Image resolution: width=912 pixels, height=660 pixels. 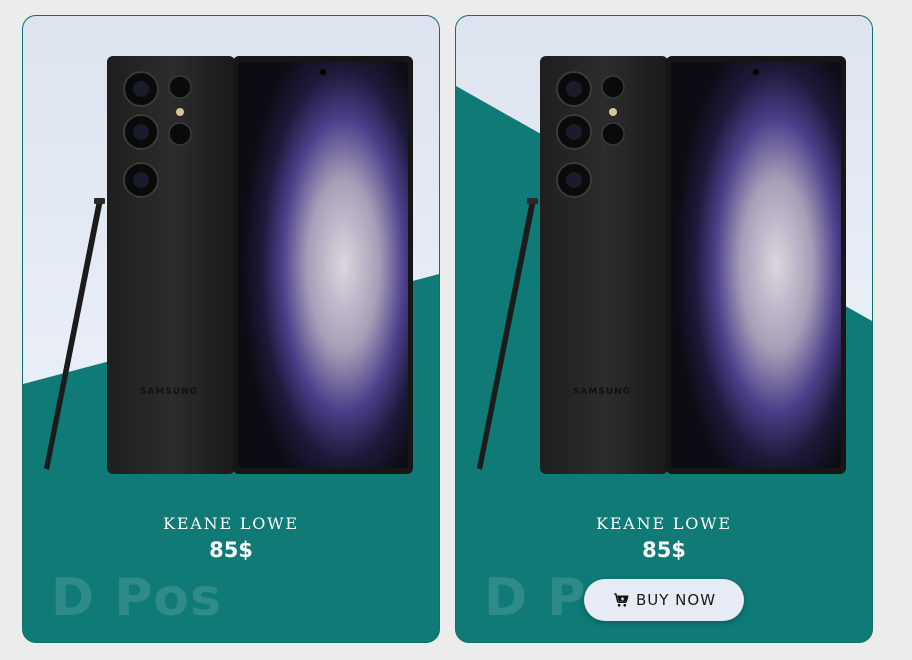 I want to click on buy-now-button: BUY NOW, so click(x=664, y=600).